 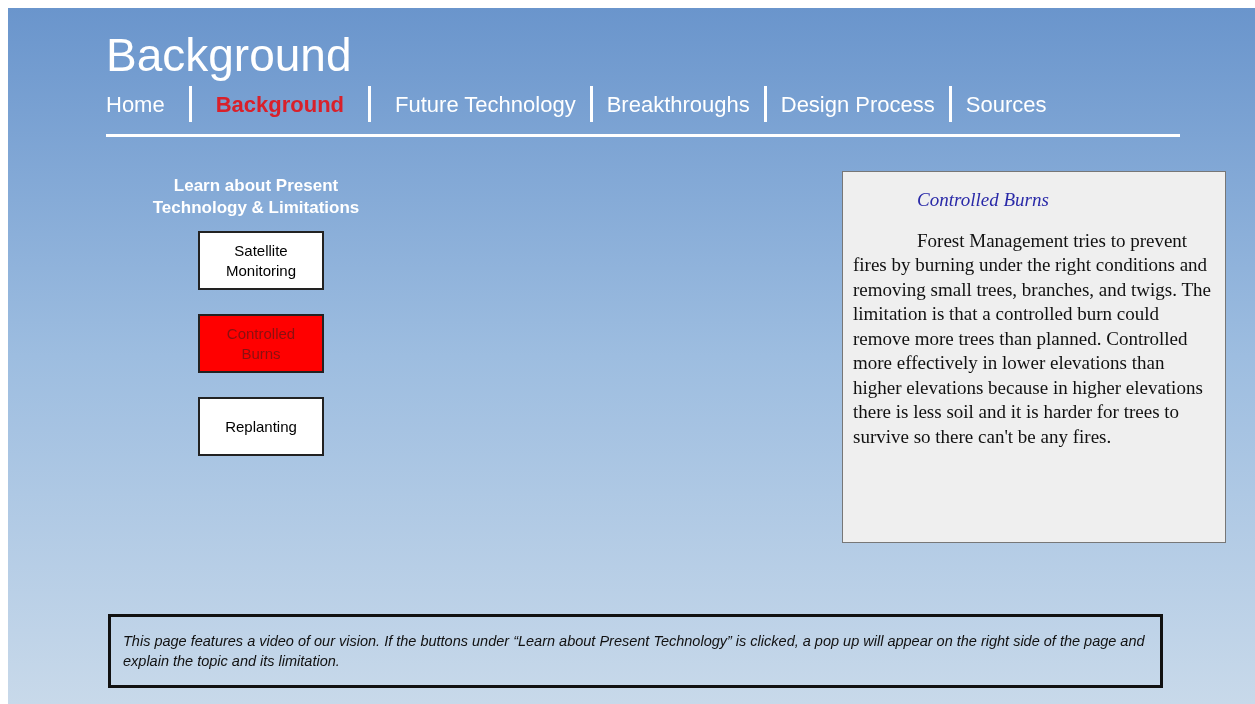 What do you see at coordinates (261, 260) in the screenshot?
I see `topic-button: Satellite Monitoring` at bounding box center [261, 260].